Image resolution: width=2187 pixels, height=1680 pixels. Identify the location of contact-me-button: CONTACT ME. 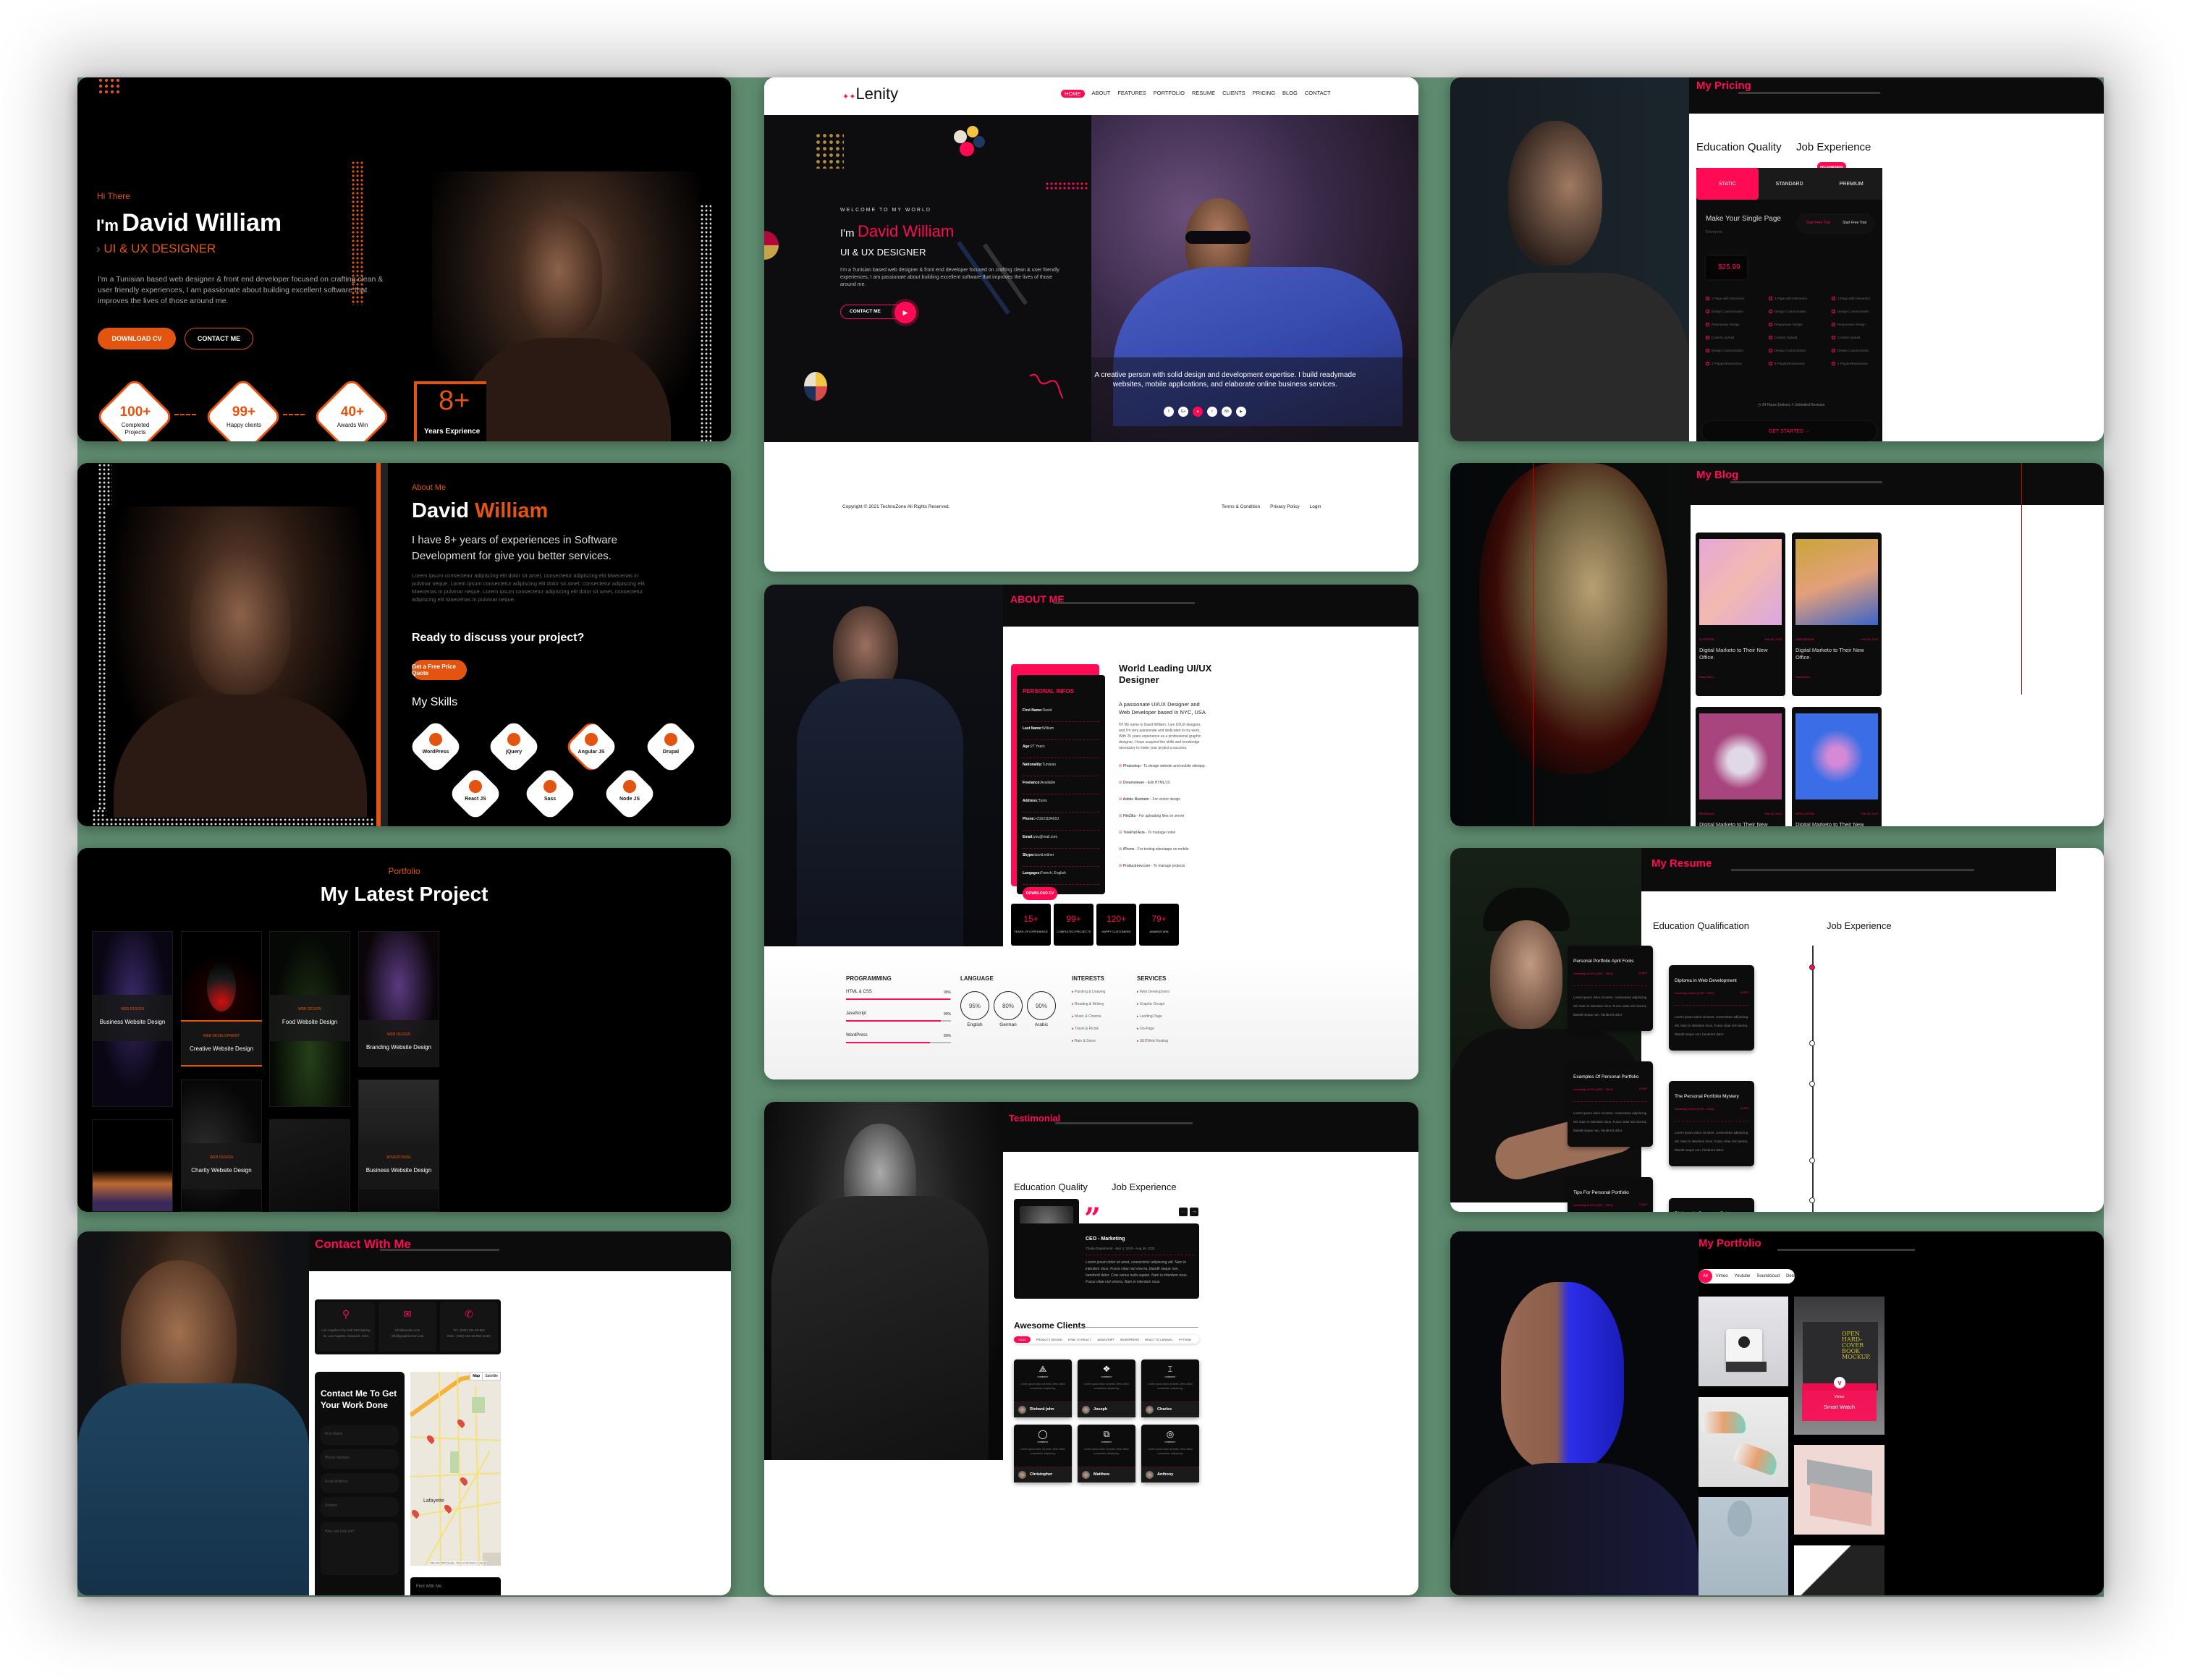
(219, 338).